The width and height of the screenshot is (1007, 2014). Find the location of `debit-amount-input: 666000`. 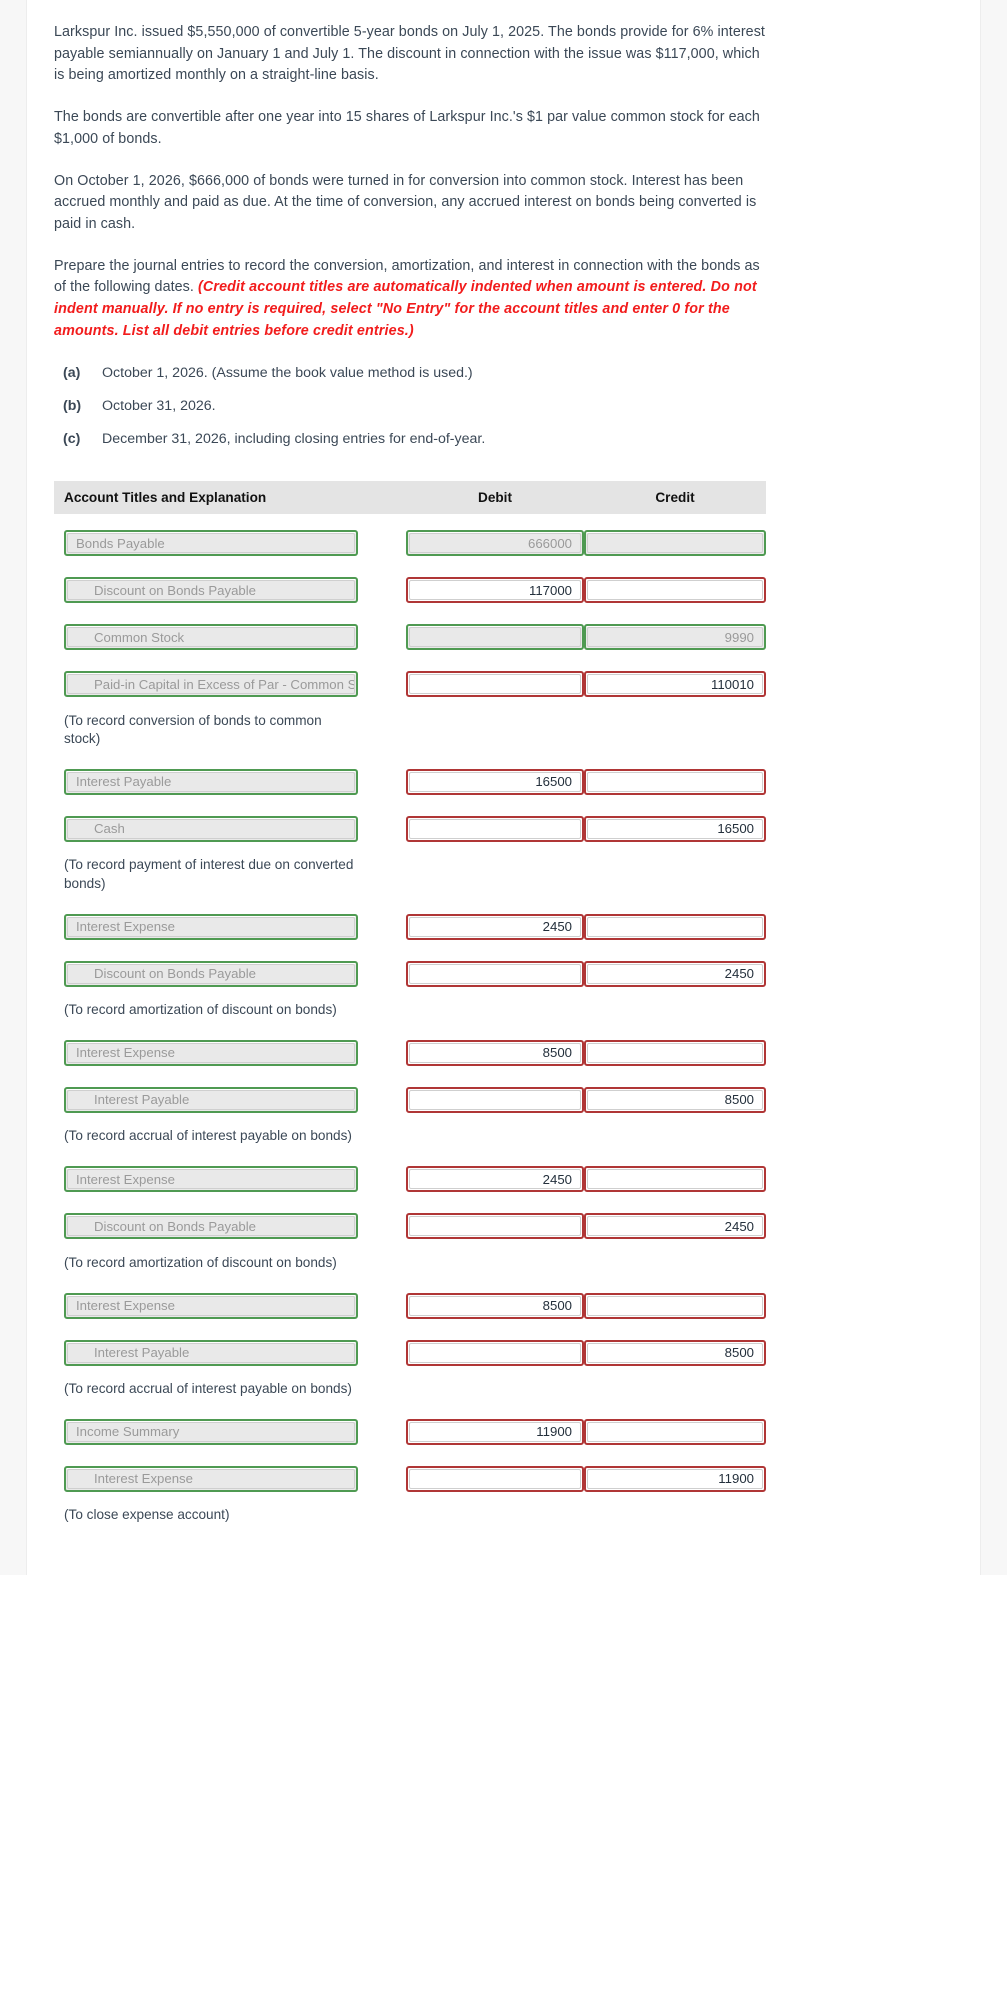

debit-amount-input: 666000 is located at coordinates (495, 543).